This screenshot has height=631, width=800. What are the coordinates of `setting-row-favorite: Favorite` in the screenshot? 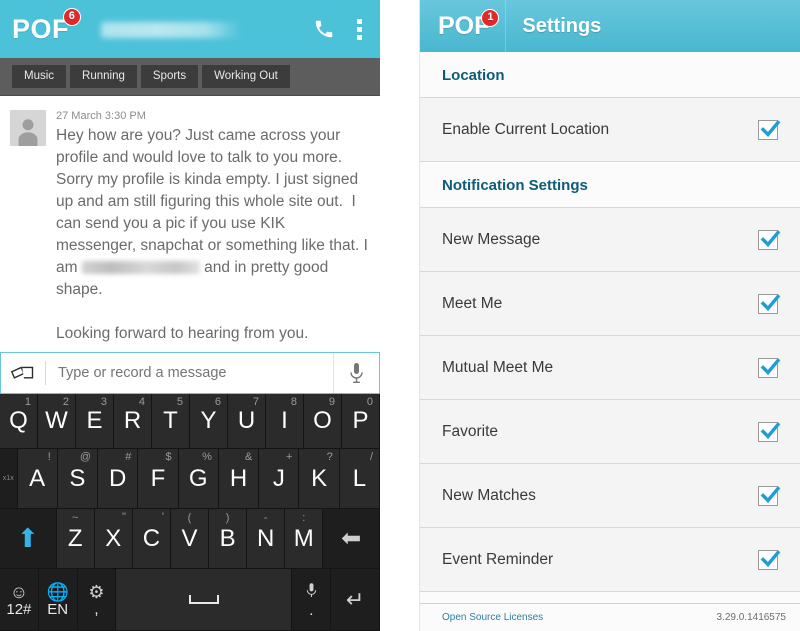 It's located at (610, 432).